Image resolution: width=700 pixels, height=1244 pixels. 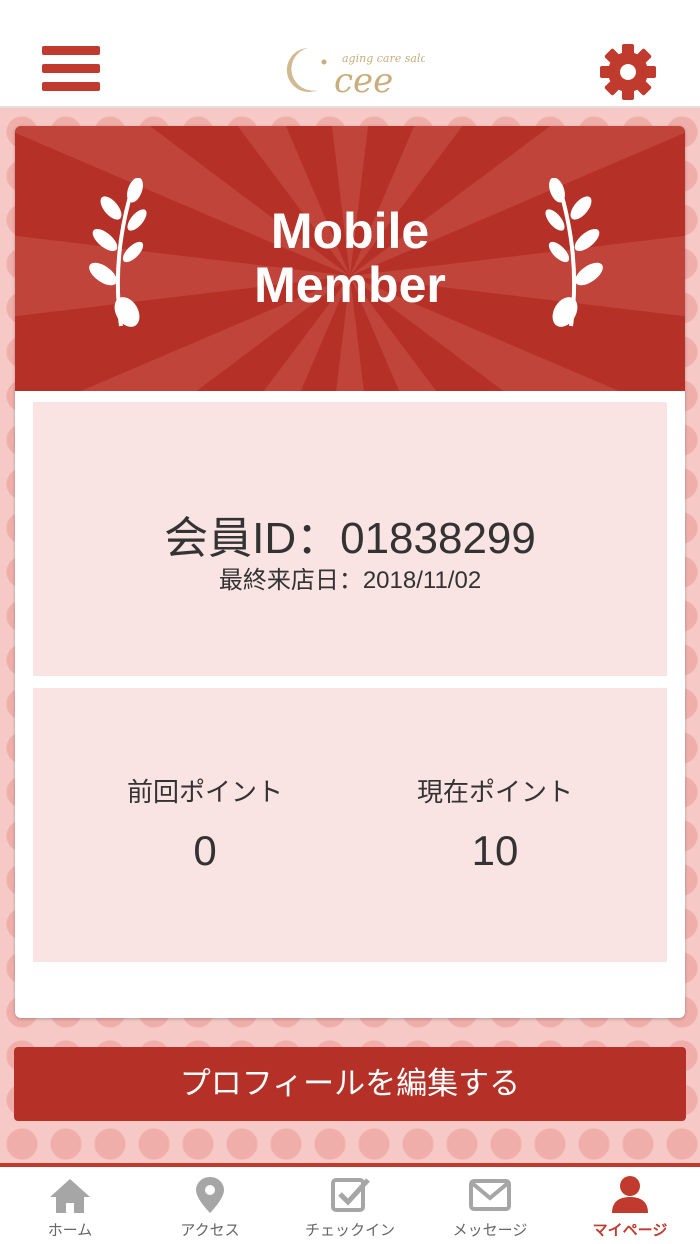 I want to click on tab-mypage-label: マイページ, so click(x=630, y=1230).